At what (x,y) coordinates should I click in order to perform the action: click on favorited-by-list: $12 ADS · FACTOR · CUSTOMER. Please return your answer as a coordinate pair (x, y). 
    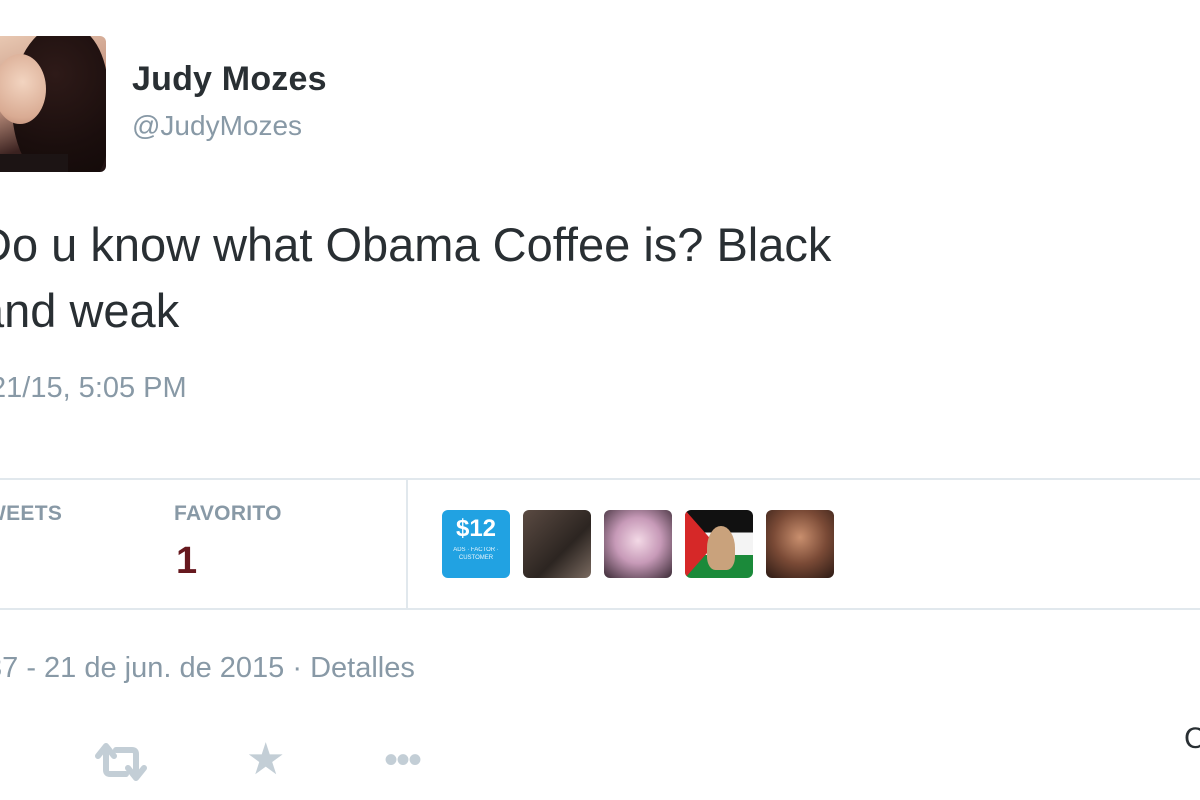
    Looking at the image, I should click on (638, 544).